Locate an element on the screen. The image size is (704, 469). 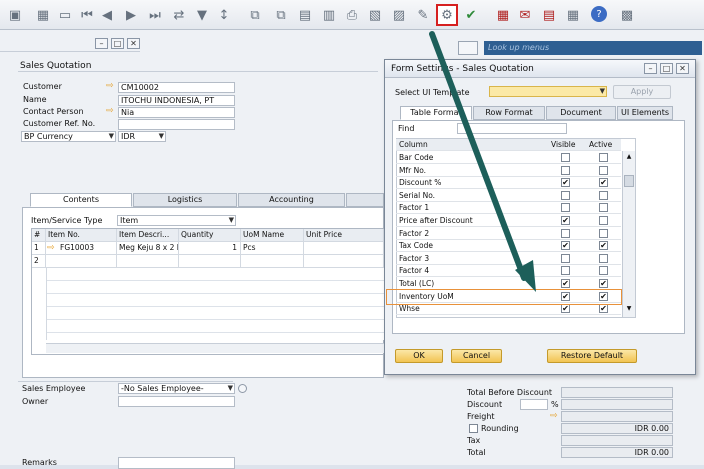
annotation-arrow is located at coordinates (482, 161).